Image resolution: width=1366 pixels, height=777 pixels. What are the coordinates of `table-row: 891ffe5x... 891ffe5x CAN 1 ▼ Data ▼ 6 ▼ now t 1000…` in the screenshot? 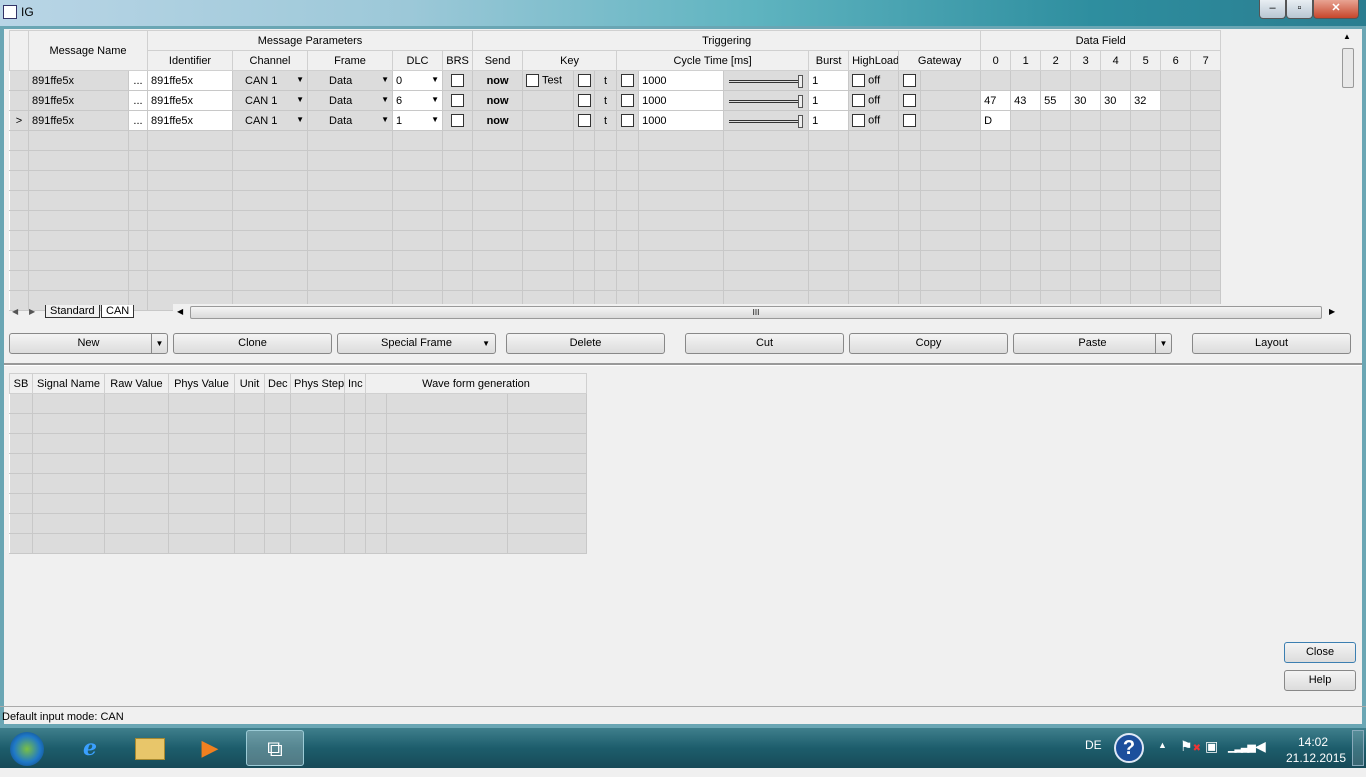 It's located at (615, 100).